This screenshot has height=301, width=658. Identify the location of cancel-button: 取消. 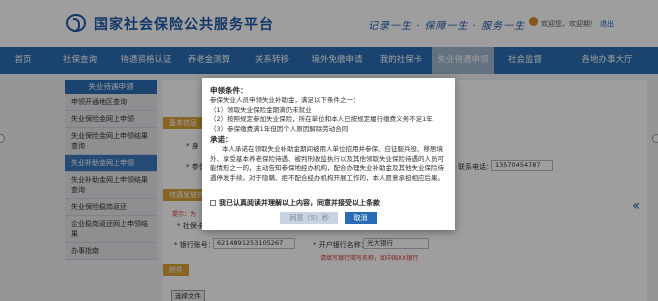
(360, 218).